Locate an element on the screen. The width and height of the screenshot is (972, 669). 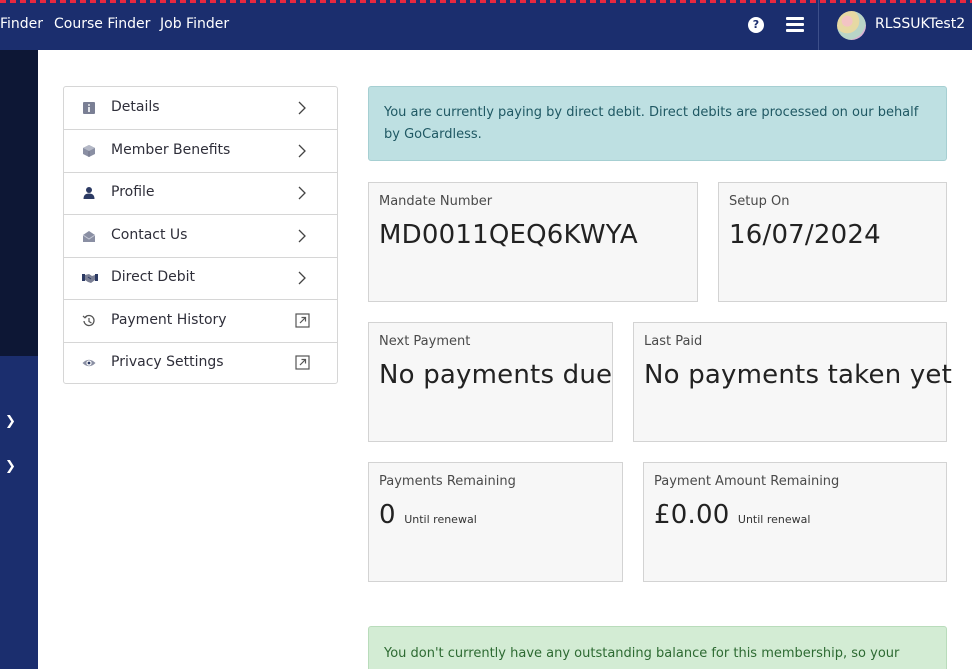
left-sidebar-collapsed-top is located at coordinates (19, 203).